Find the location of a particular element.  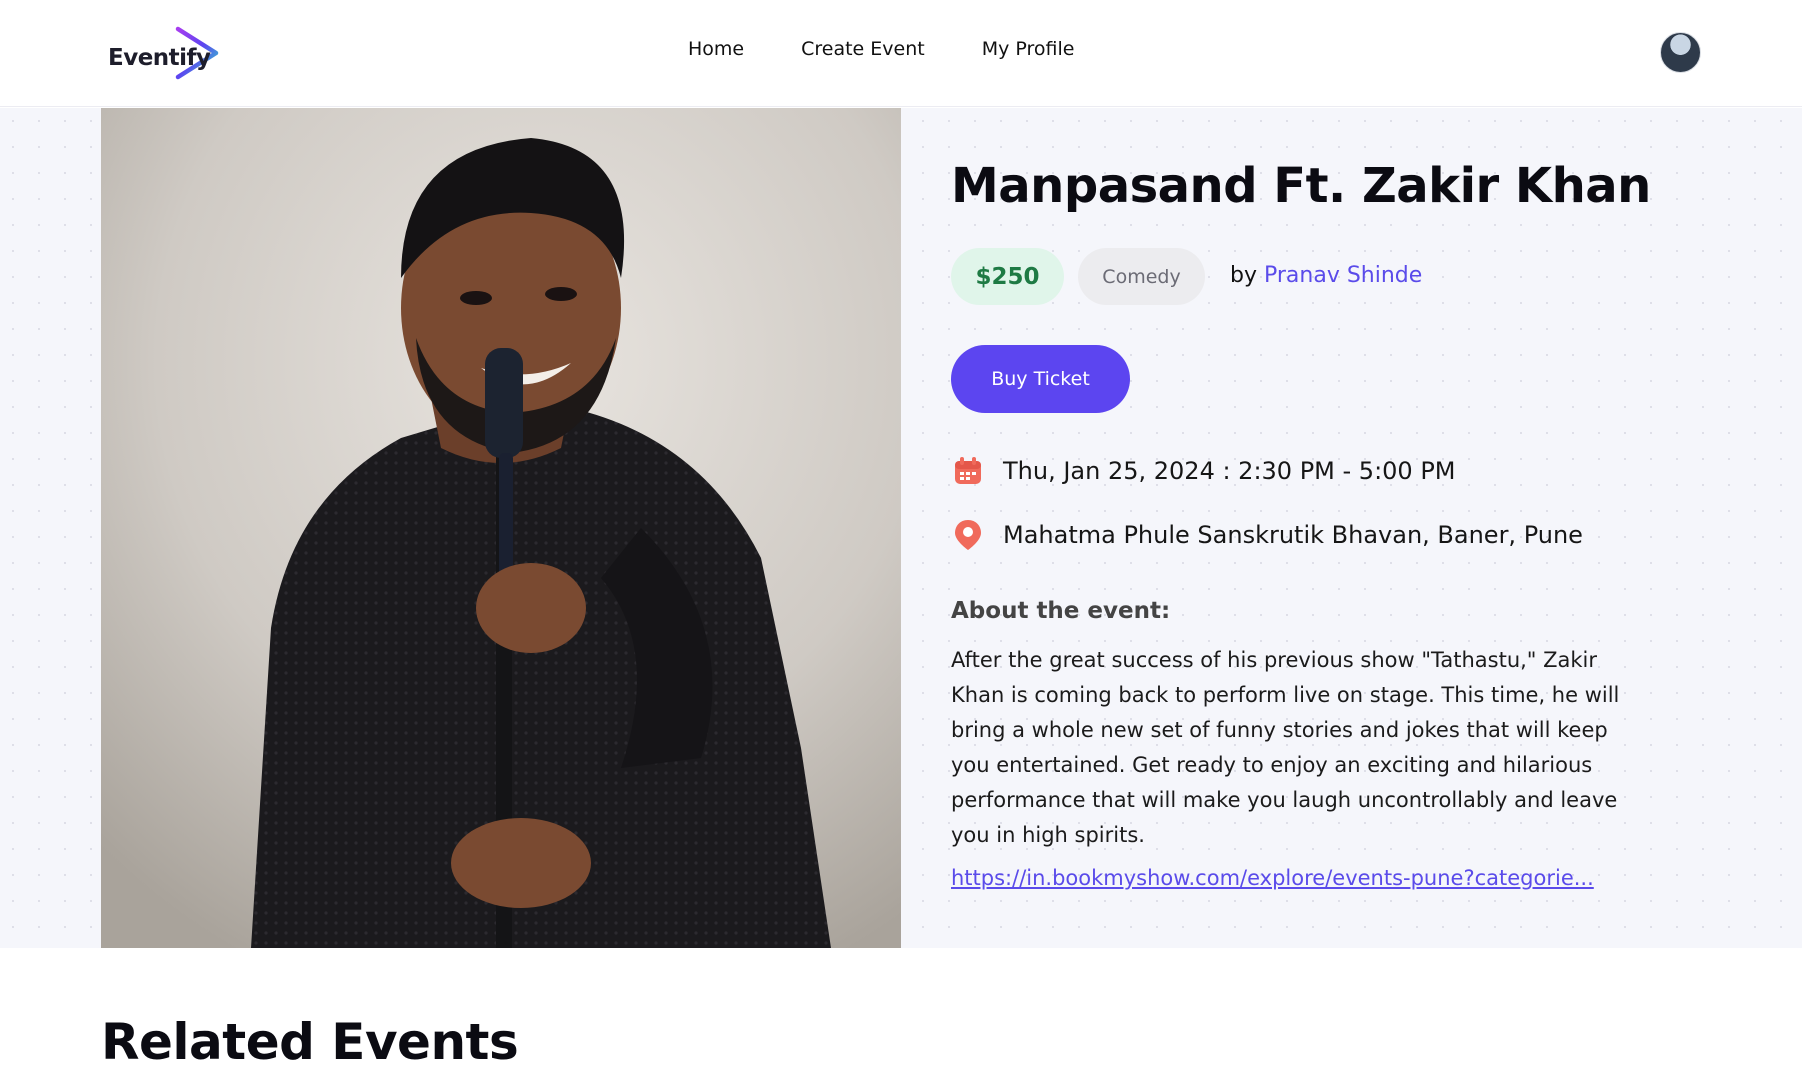

eventify-logo: Eventify is located at coordinates (167, 54).